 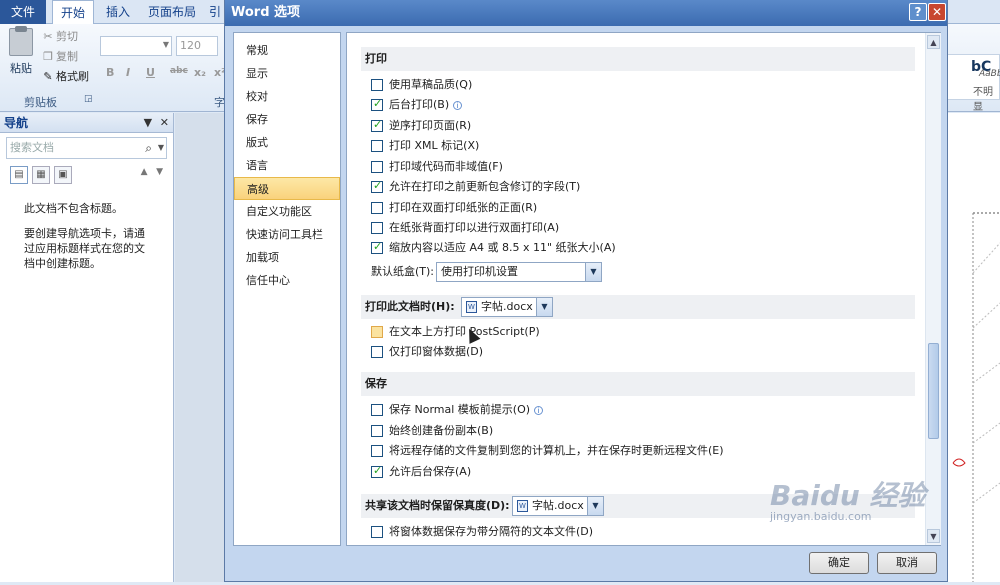 I want to click on option-prompt-normal-template: 保存 Normal 模板前提示(O) i, so click(x=457, y=411).